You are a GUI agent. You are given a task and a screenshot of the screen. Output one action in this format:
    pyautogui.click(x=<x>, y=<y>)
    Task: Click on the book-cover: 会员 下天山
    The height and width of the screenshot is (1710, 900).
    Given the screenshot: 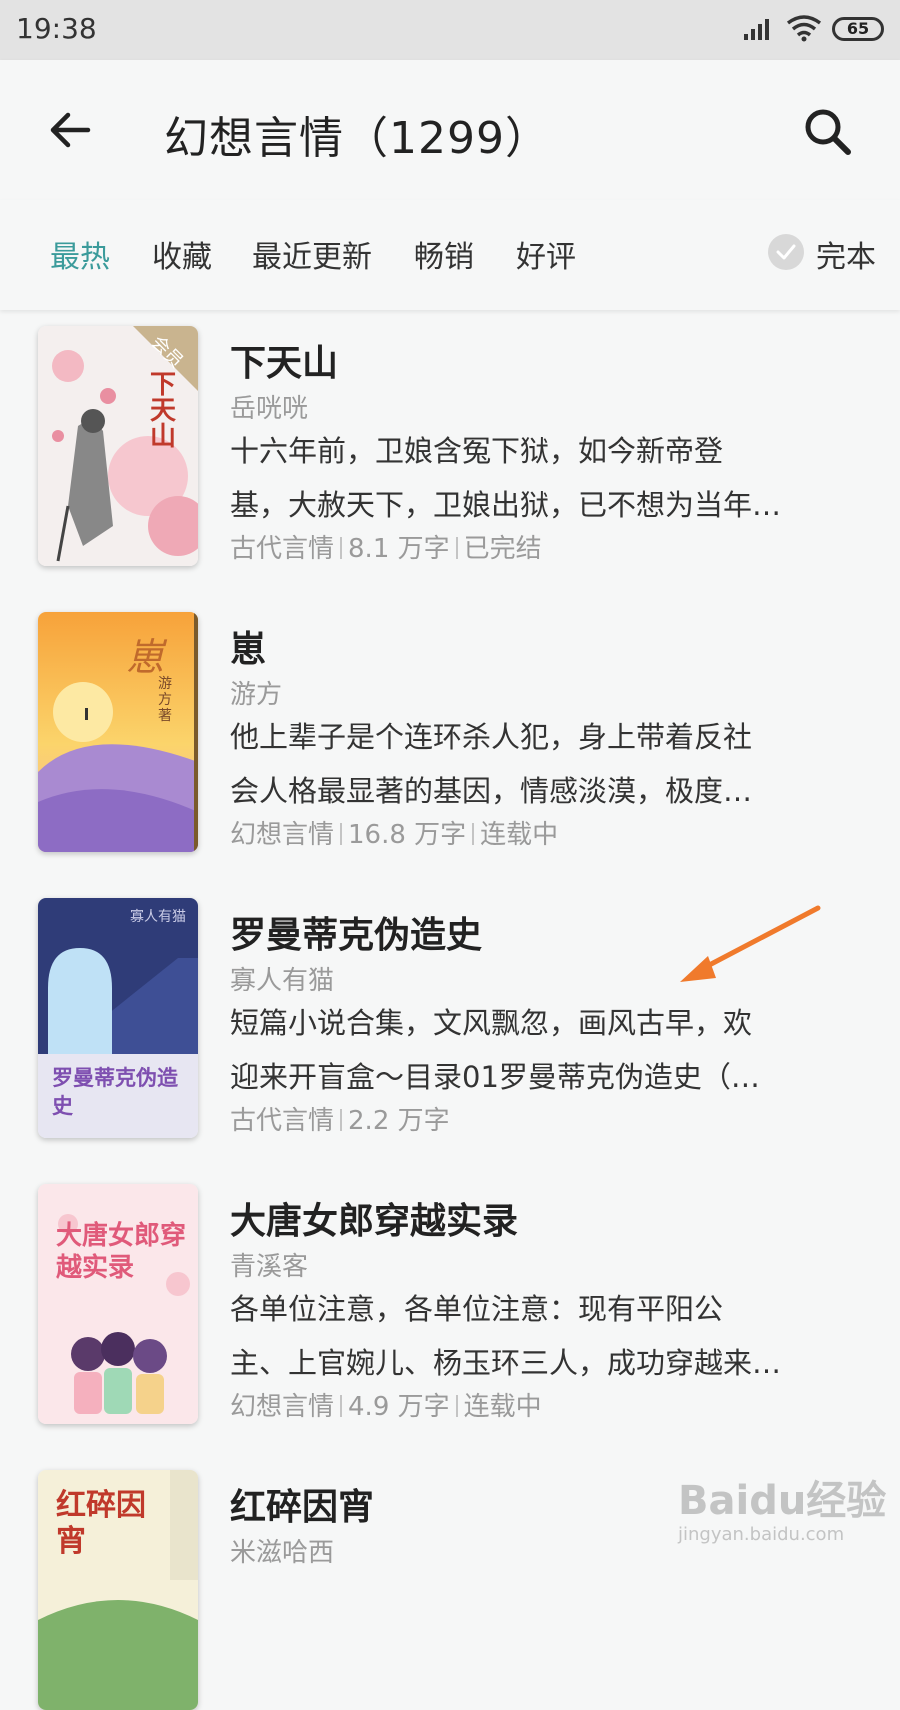 What is the action you would take?
    pyautogui.click(x=118, y=446)
    